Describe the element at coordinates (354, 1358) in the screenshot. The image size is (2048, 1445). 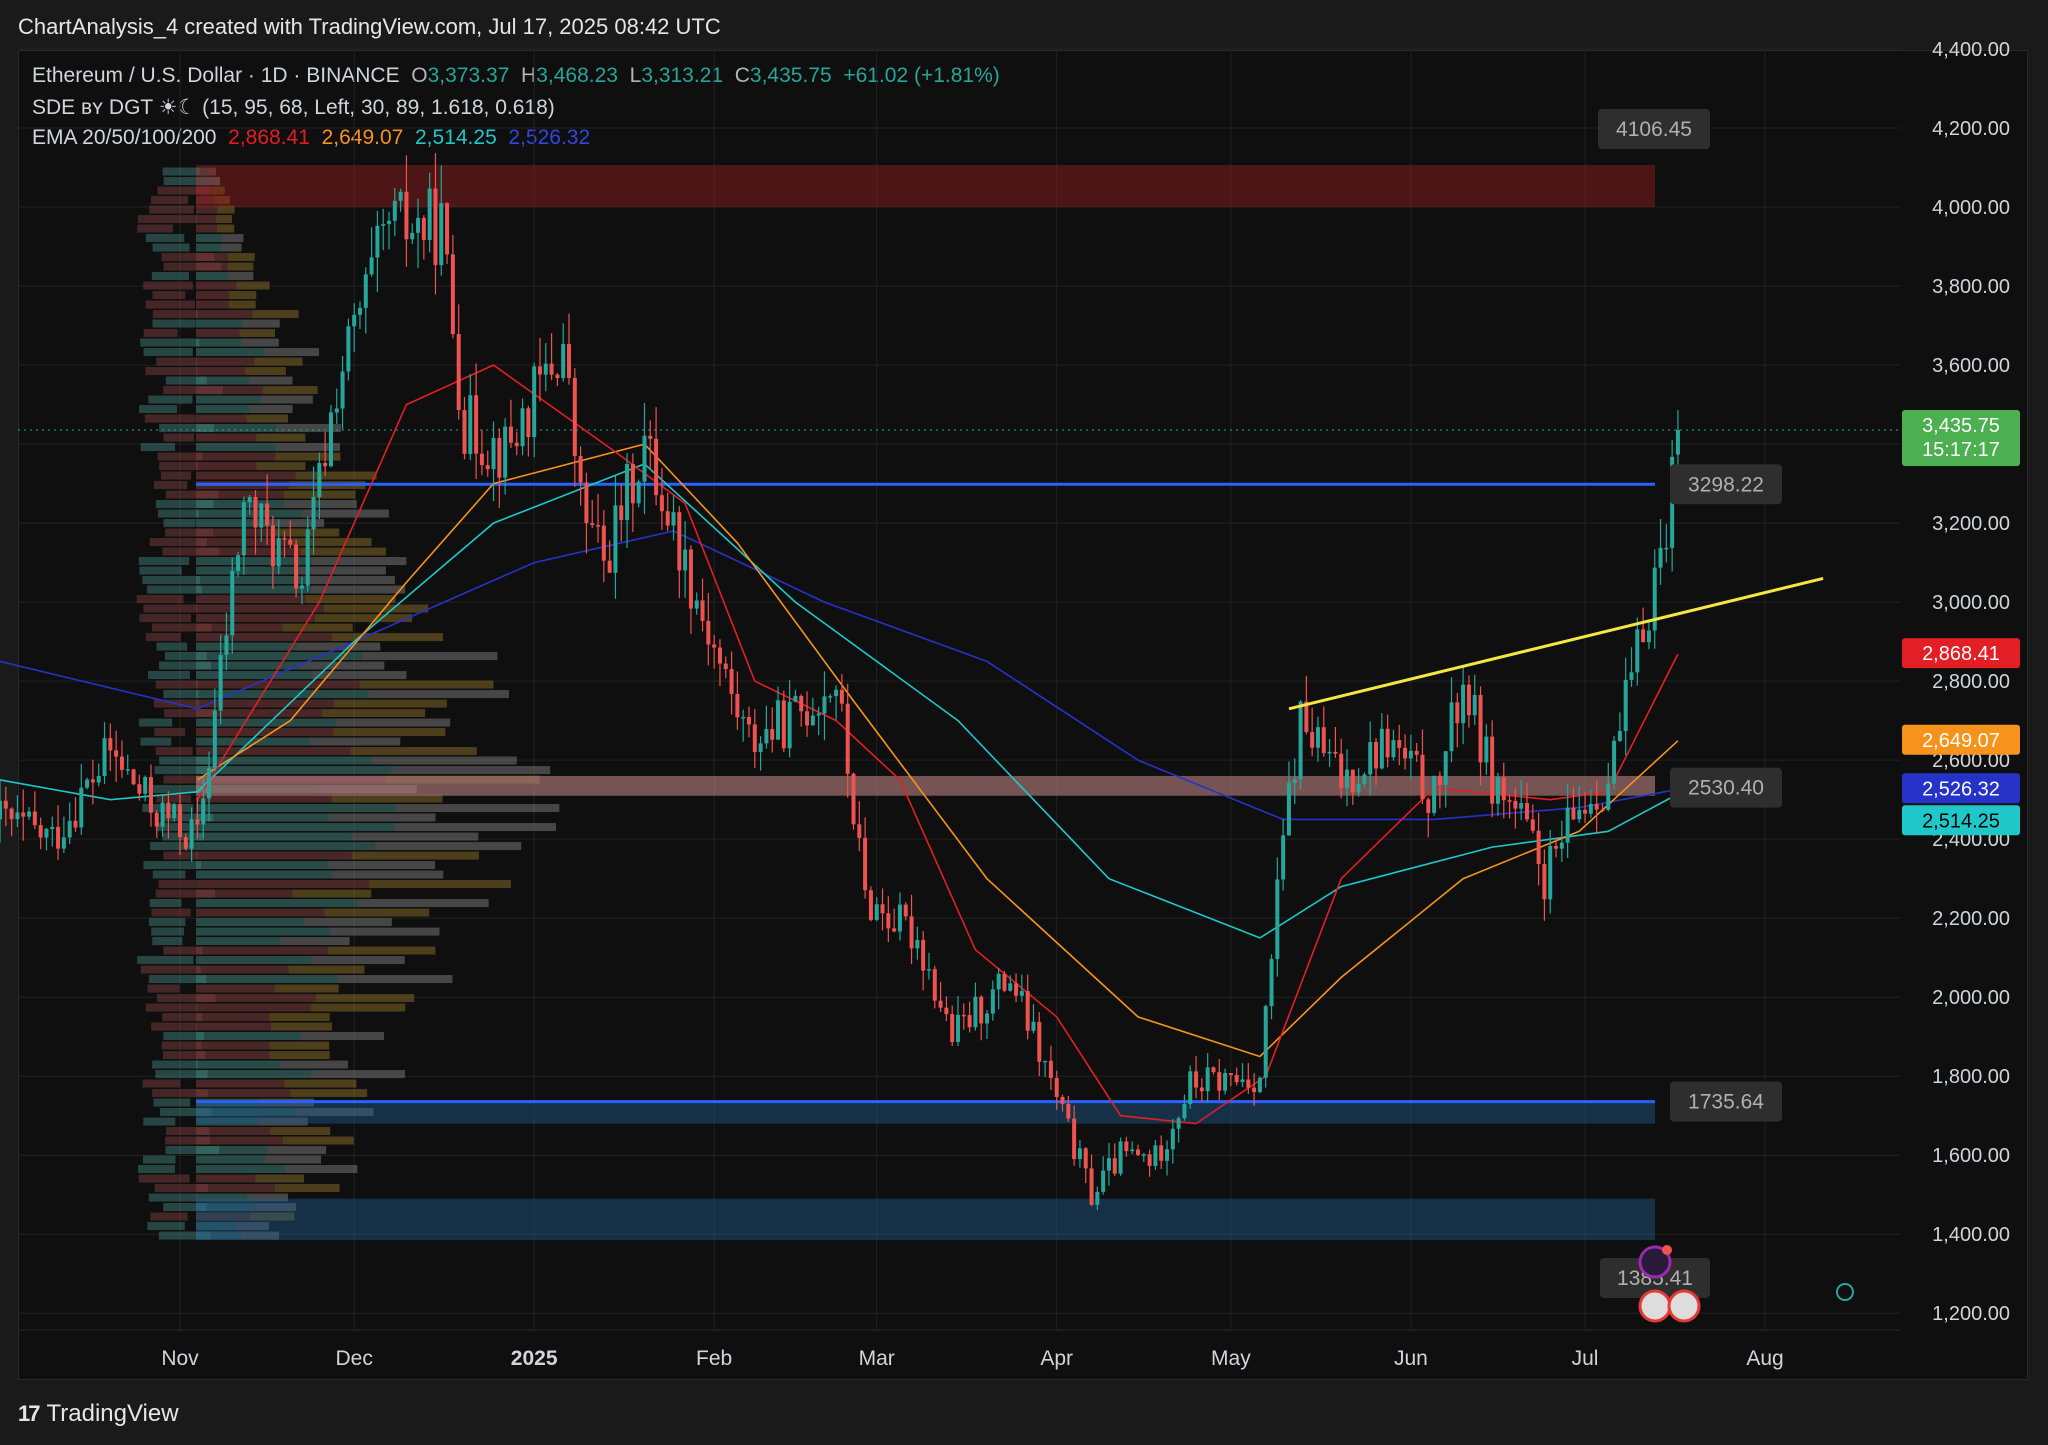
I see `x-axis-tick-label: Dec` at that location.